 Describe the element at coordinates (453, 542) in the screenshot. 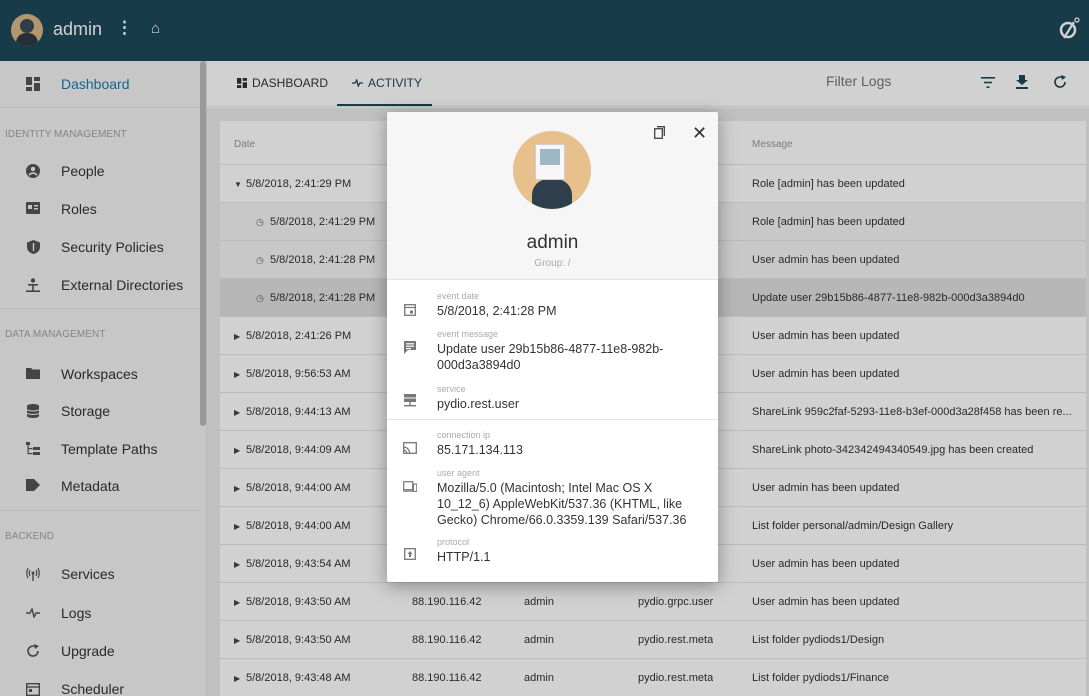

I see `field-label: protocol` at that location.